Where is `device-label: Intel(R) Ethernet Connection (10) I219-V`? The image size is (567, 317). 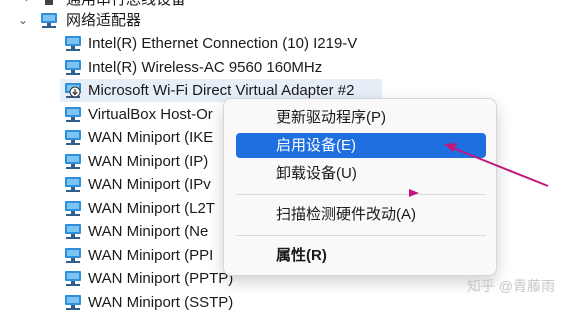 device-label: Intel(R) Ethernet Connection (10) I219-V is located at coordinates (223, 43).